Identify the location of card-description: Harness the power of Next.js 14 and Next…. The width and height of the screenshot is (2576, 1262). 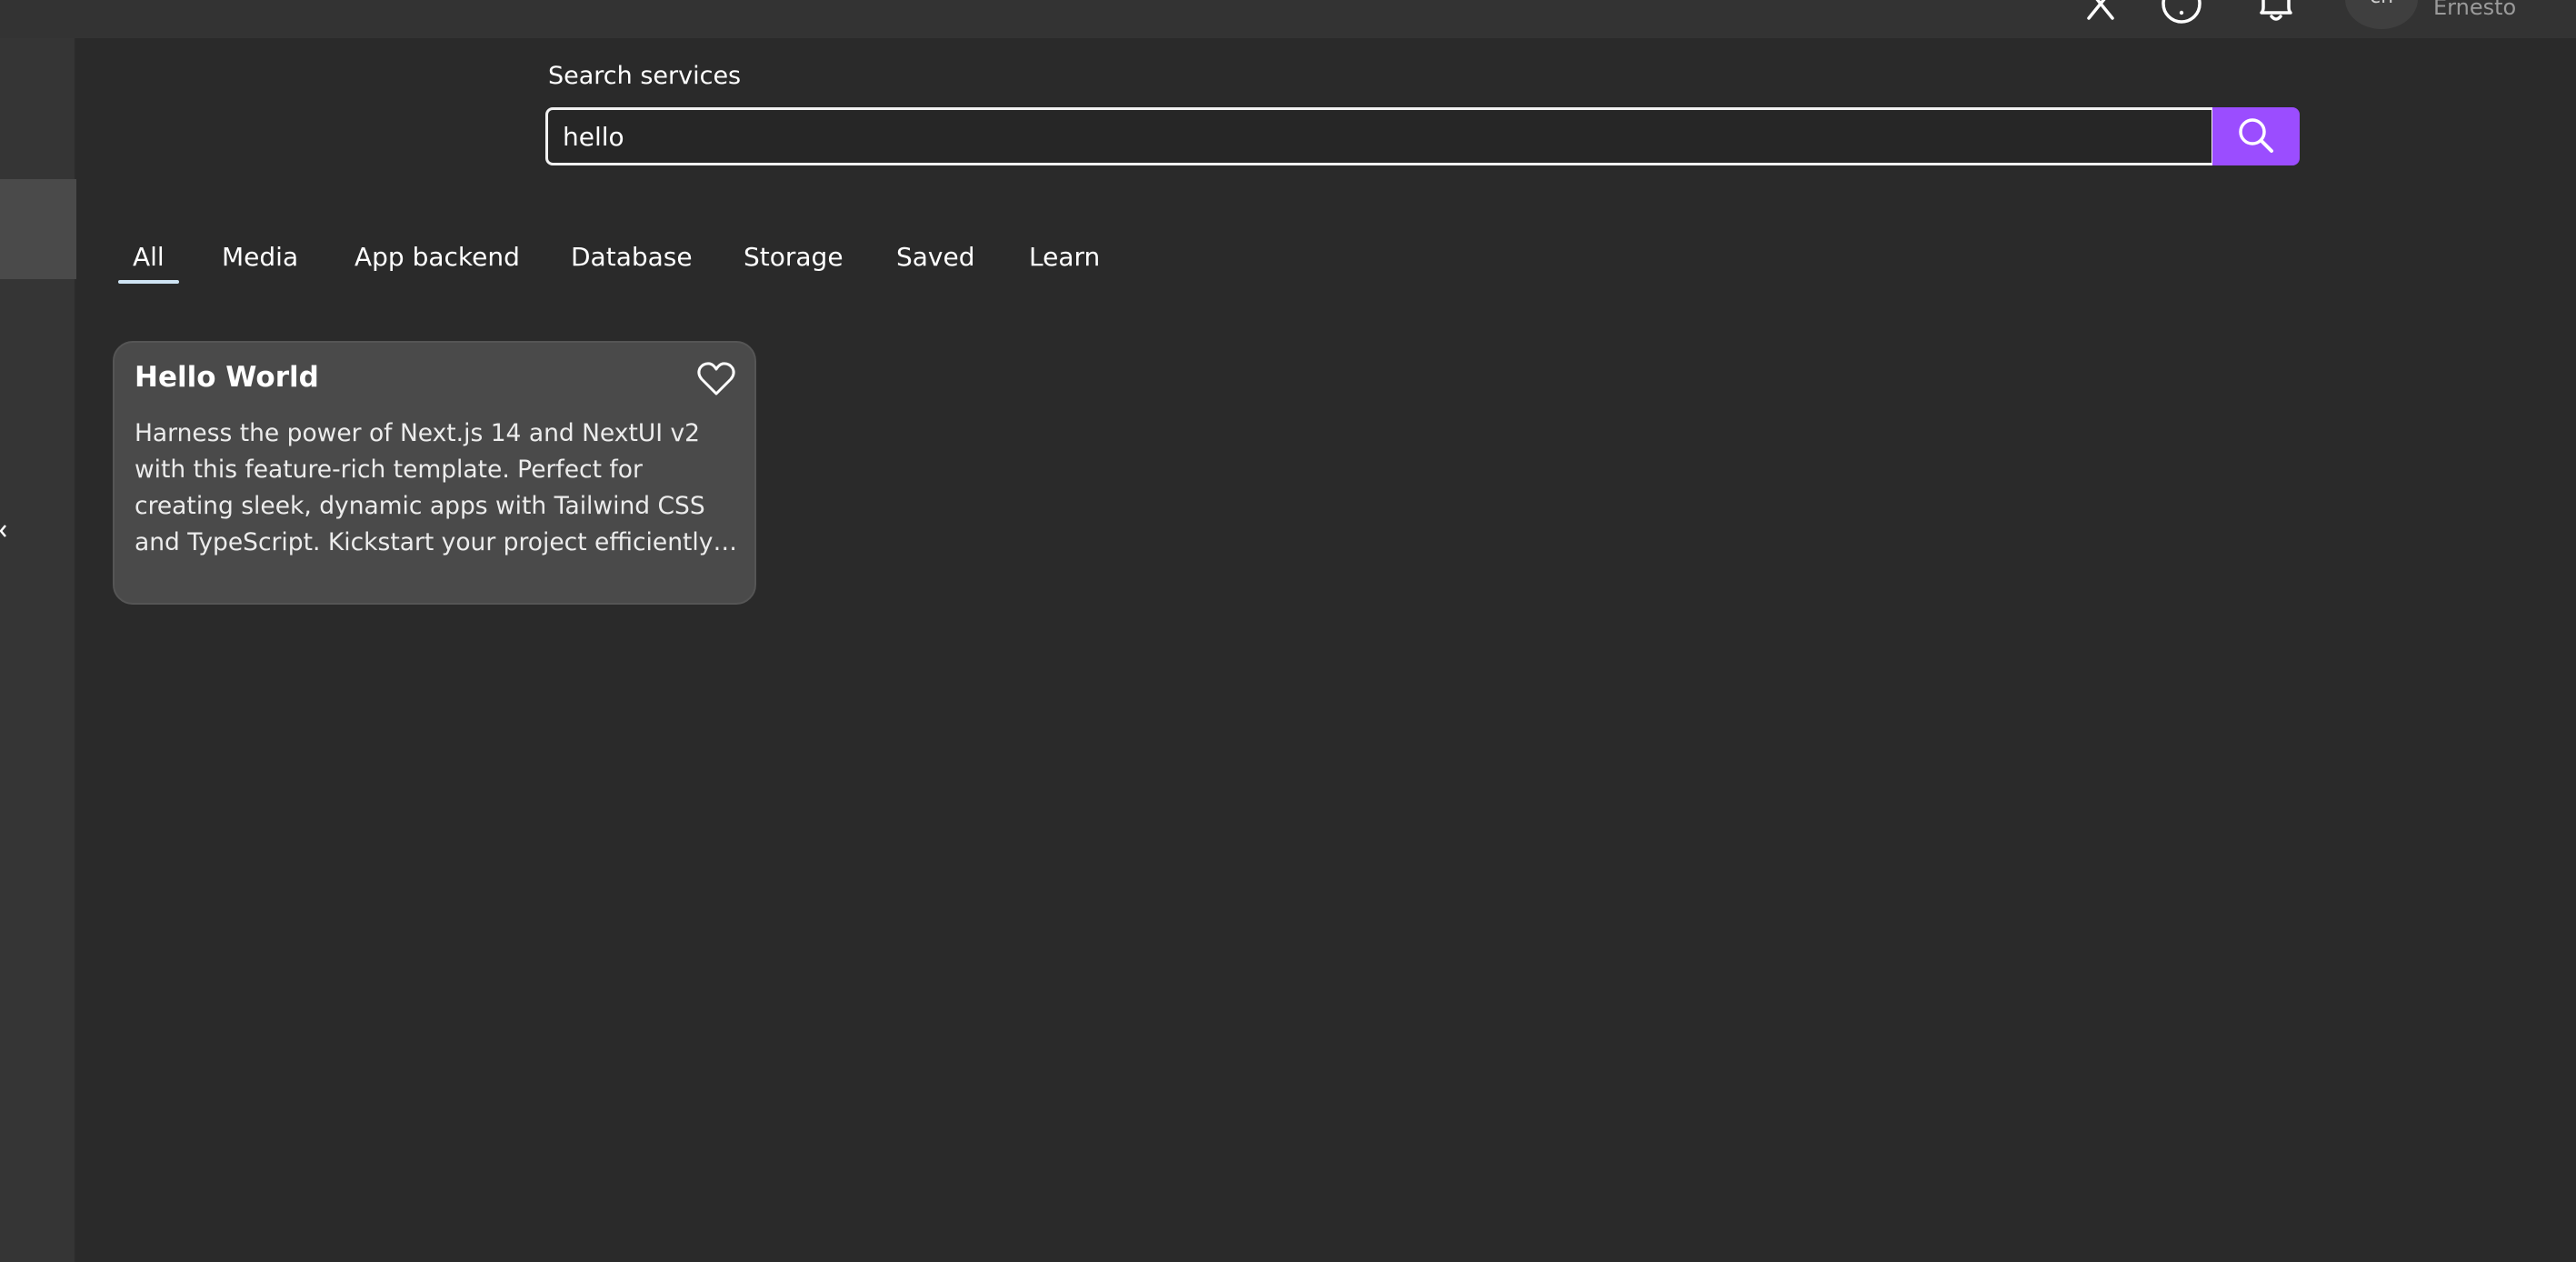
(424, 488).